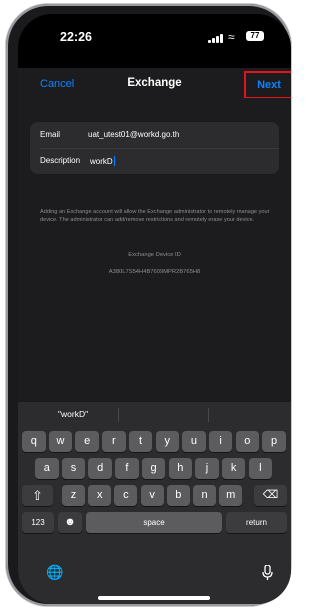 The width and height of the screenshot is (320, 610). I want to click on nav-bar: Cancel Exchange Next, so click(154, 83).